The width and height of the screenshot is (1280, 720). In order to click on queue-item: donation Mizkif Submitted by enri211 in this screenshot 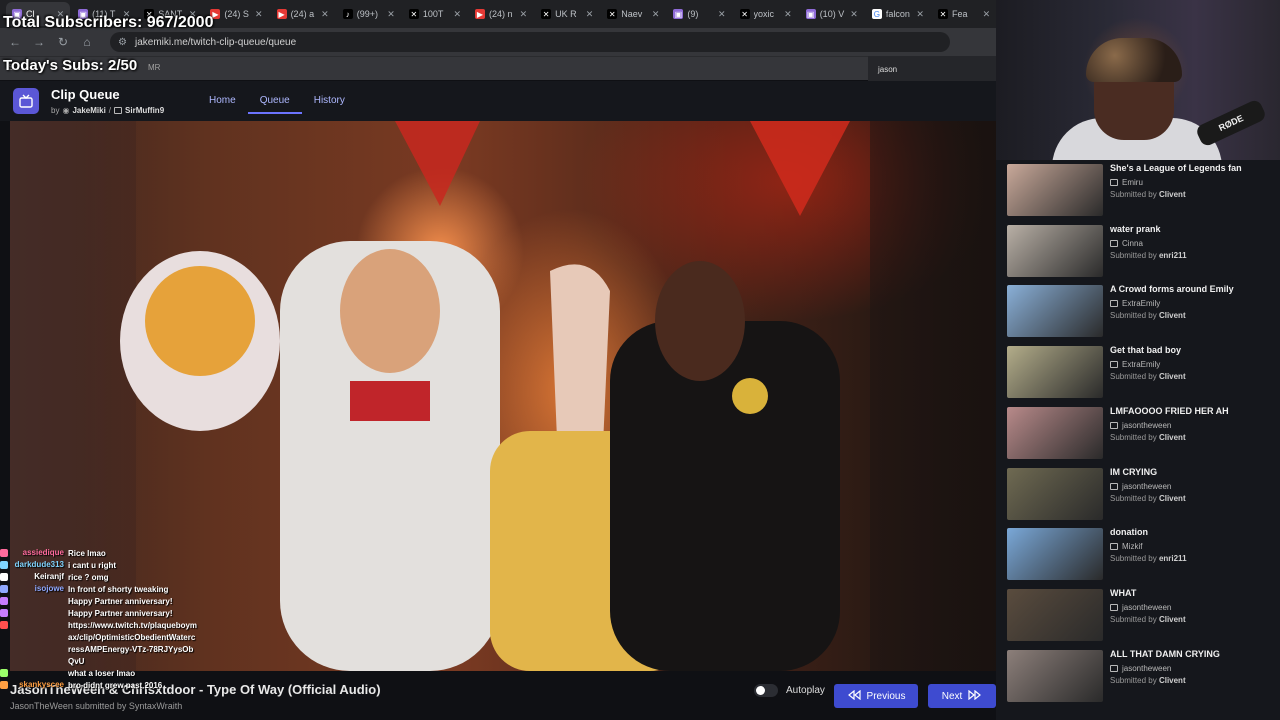, I will do `click(1142, 552)`.